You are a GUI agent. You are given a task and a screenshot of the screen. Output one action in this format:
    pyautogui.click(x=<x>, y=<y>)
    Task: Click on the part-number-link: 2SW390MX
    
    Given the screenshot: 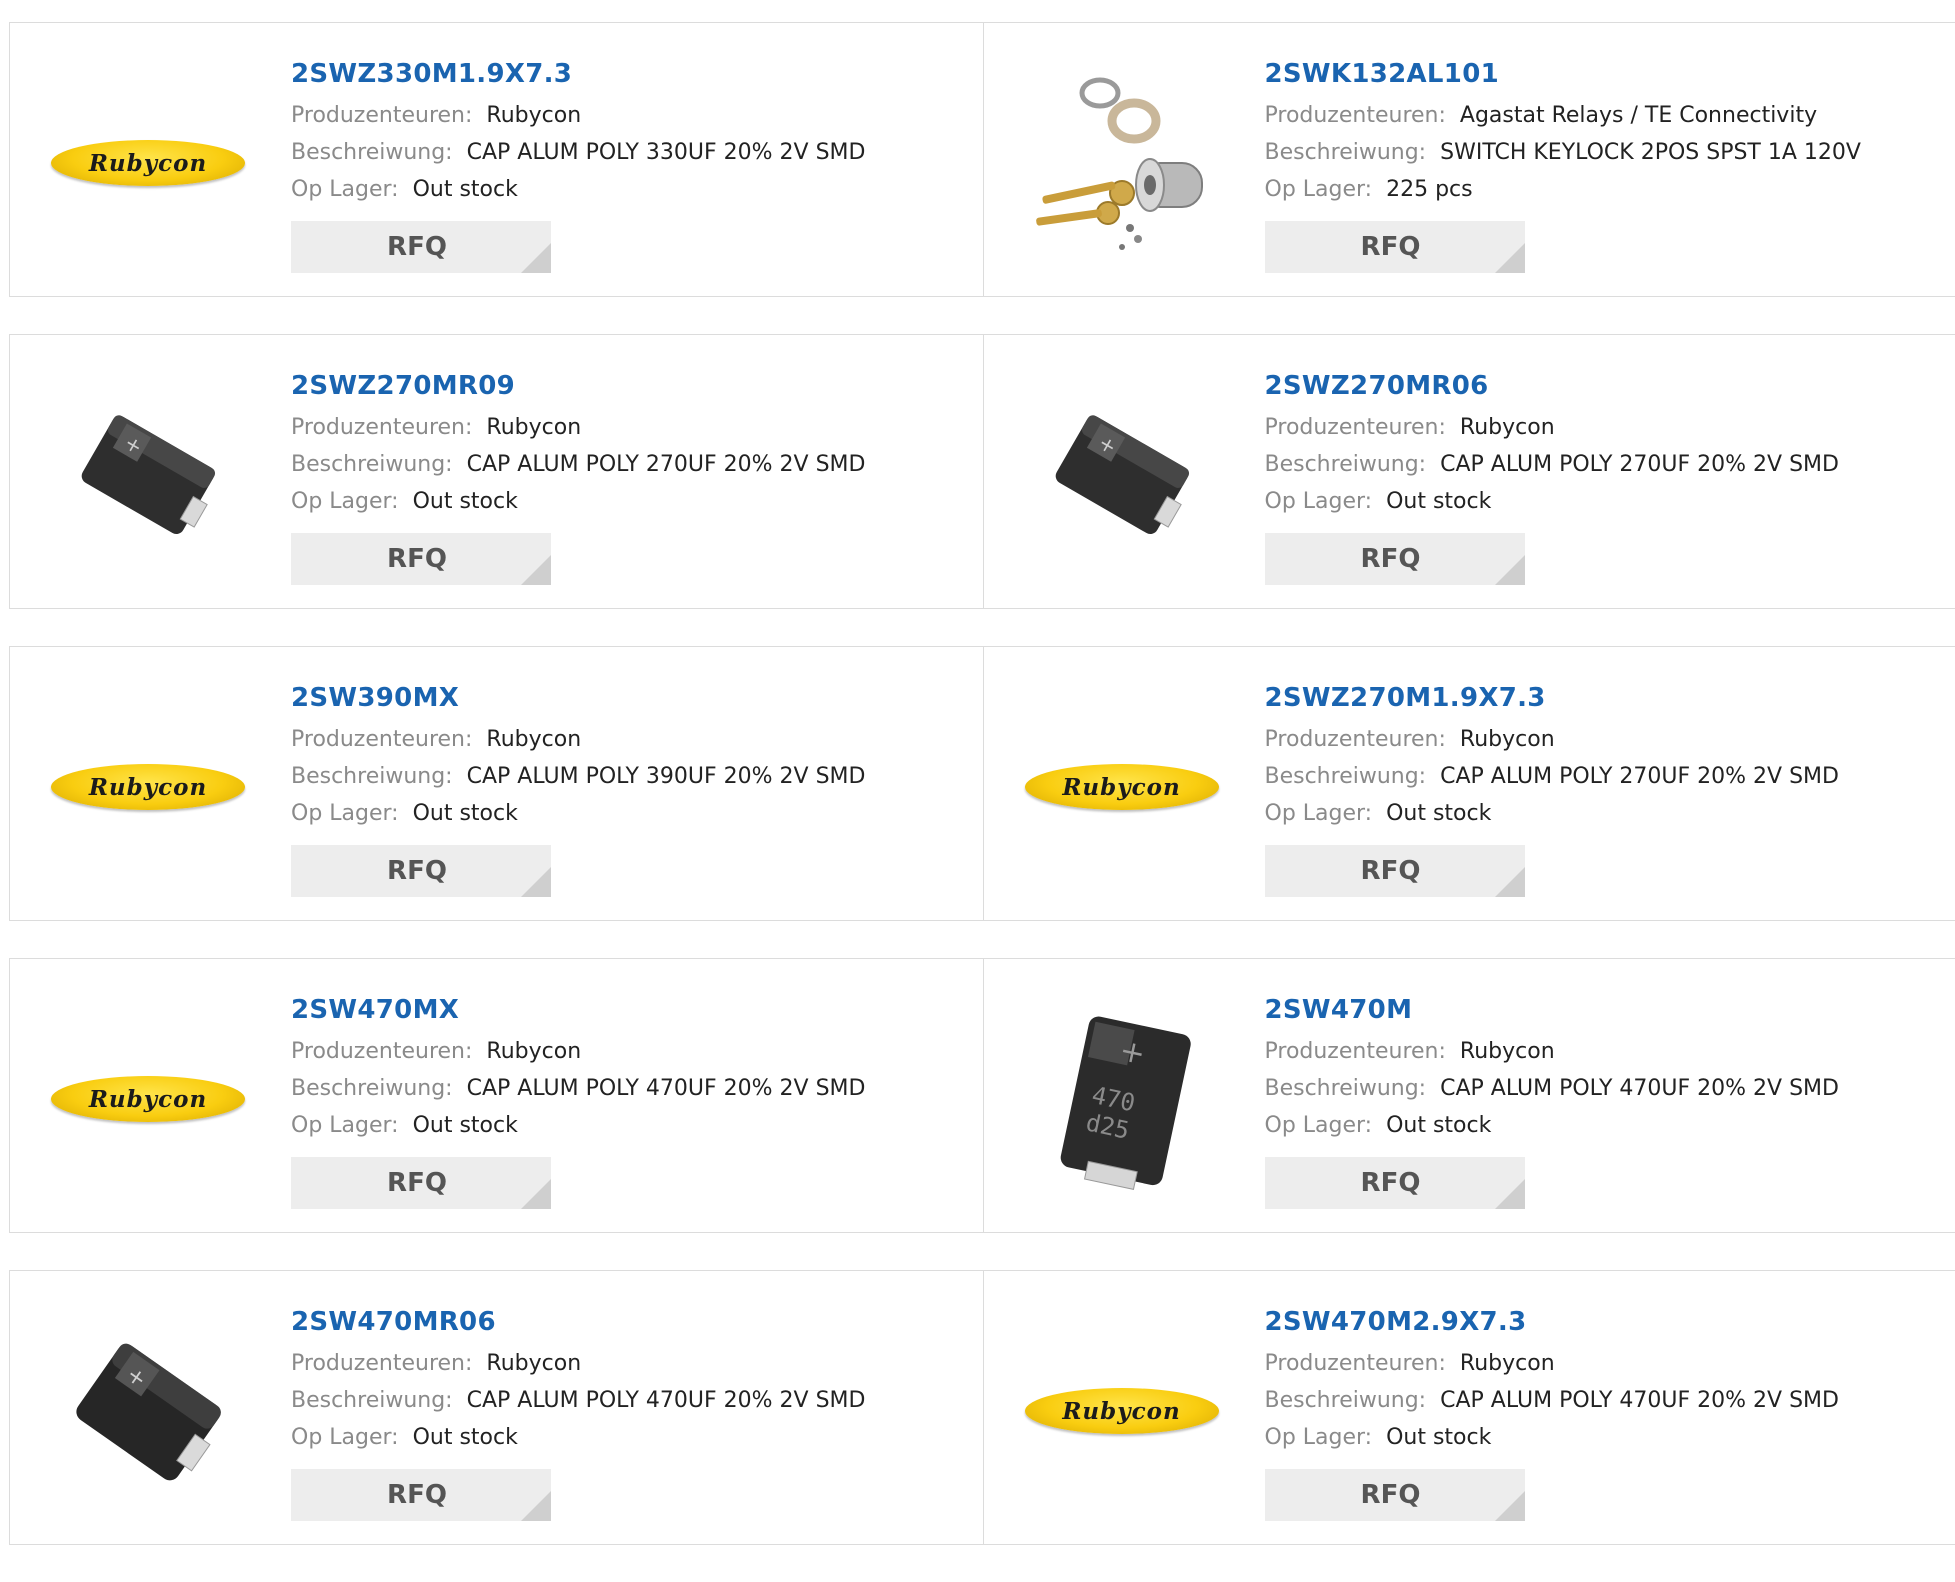 What is the action you would take?
    pyautogui.click(x=637, y=698)
    